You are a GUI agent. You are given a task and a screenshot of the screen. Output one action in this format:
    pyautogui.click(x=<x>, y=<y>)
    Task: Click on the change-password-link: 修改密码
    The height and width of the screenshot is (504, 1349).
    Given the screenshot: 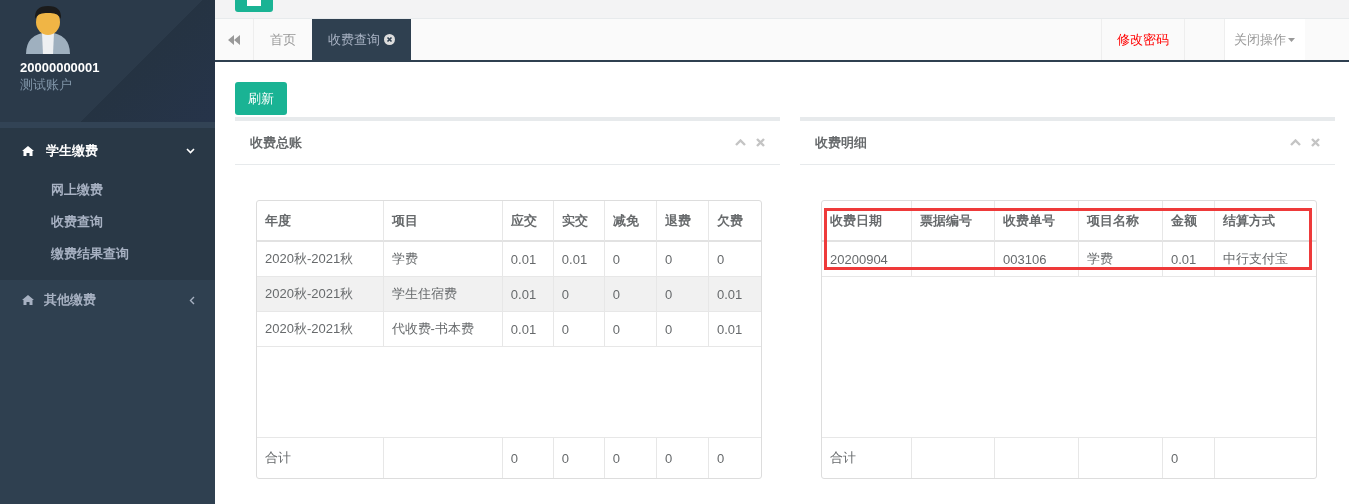 What is the action you would take?
    pyautogui.click(x=1142, y=39)
    